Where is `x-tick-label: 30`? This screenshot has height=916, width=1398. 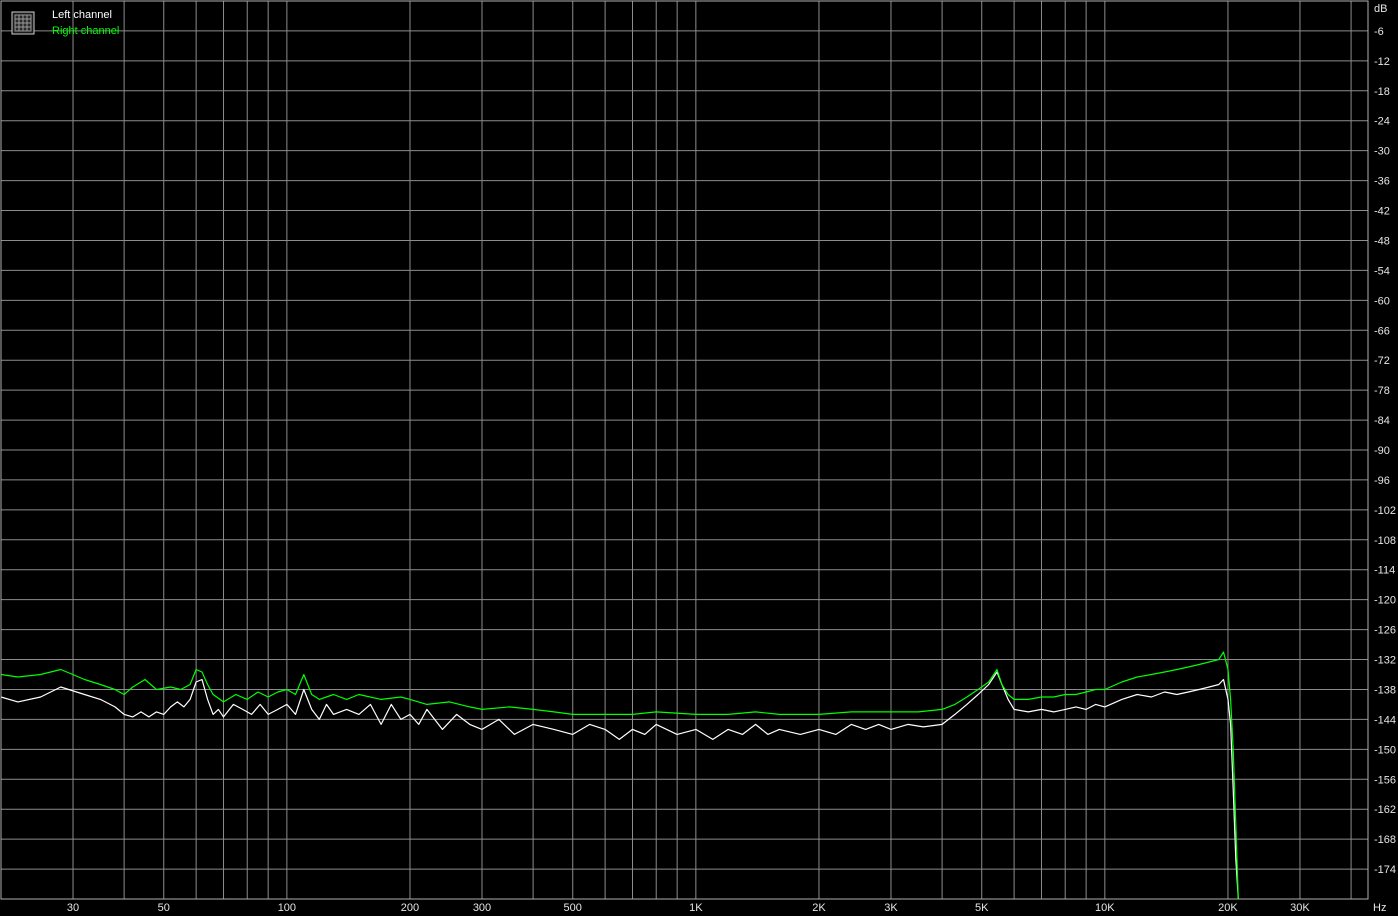
x-tick-label: 30 is located at coordinates (73, 908).